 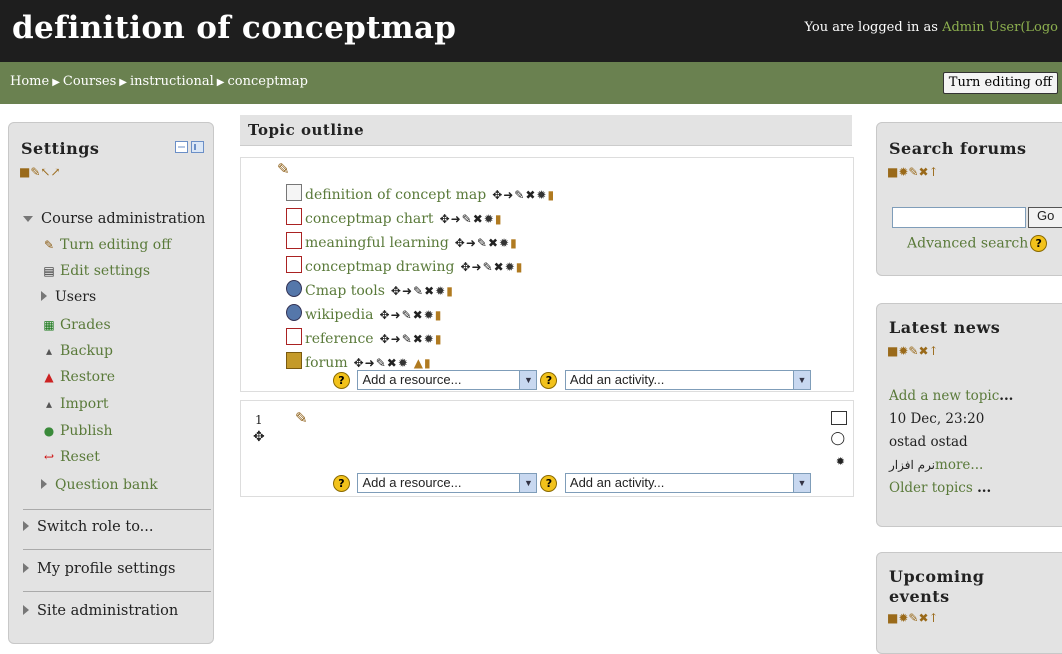 I want to click on highlight-section-icon, so click(x=839, y=418).